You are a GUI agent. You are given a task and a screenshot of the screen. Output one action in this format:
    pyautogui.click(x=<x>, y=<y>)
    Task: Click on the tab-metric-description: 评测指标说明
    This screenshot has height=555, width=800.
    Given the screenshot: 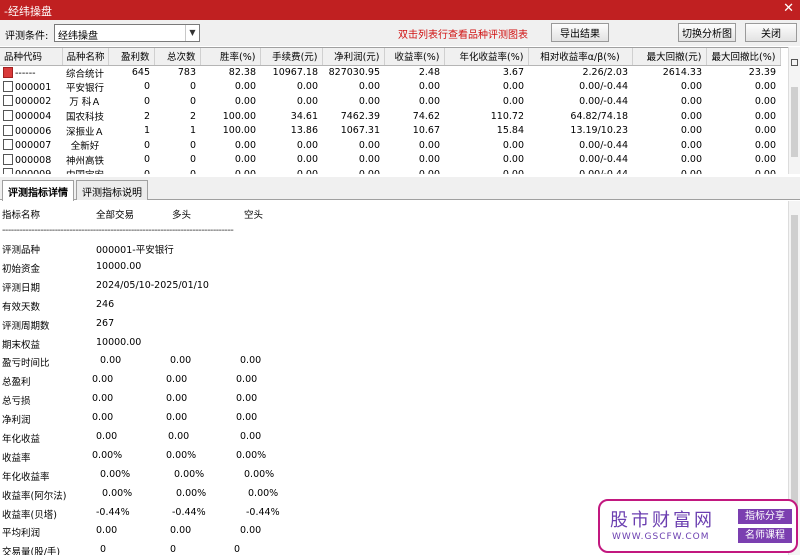 What is the action you would take?
    pyautogui.click(x=112, y=190)
    